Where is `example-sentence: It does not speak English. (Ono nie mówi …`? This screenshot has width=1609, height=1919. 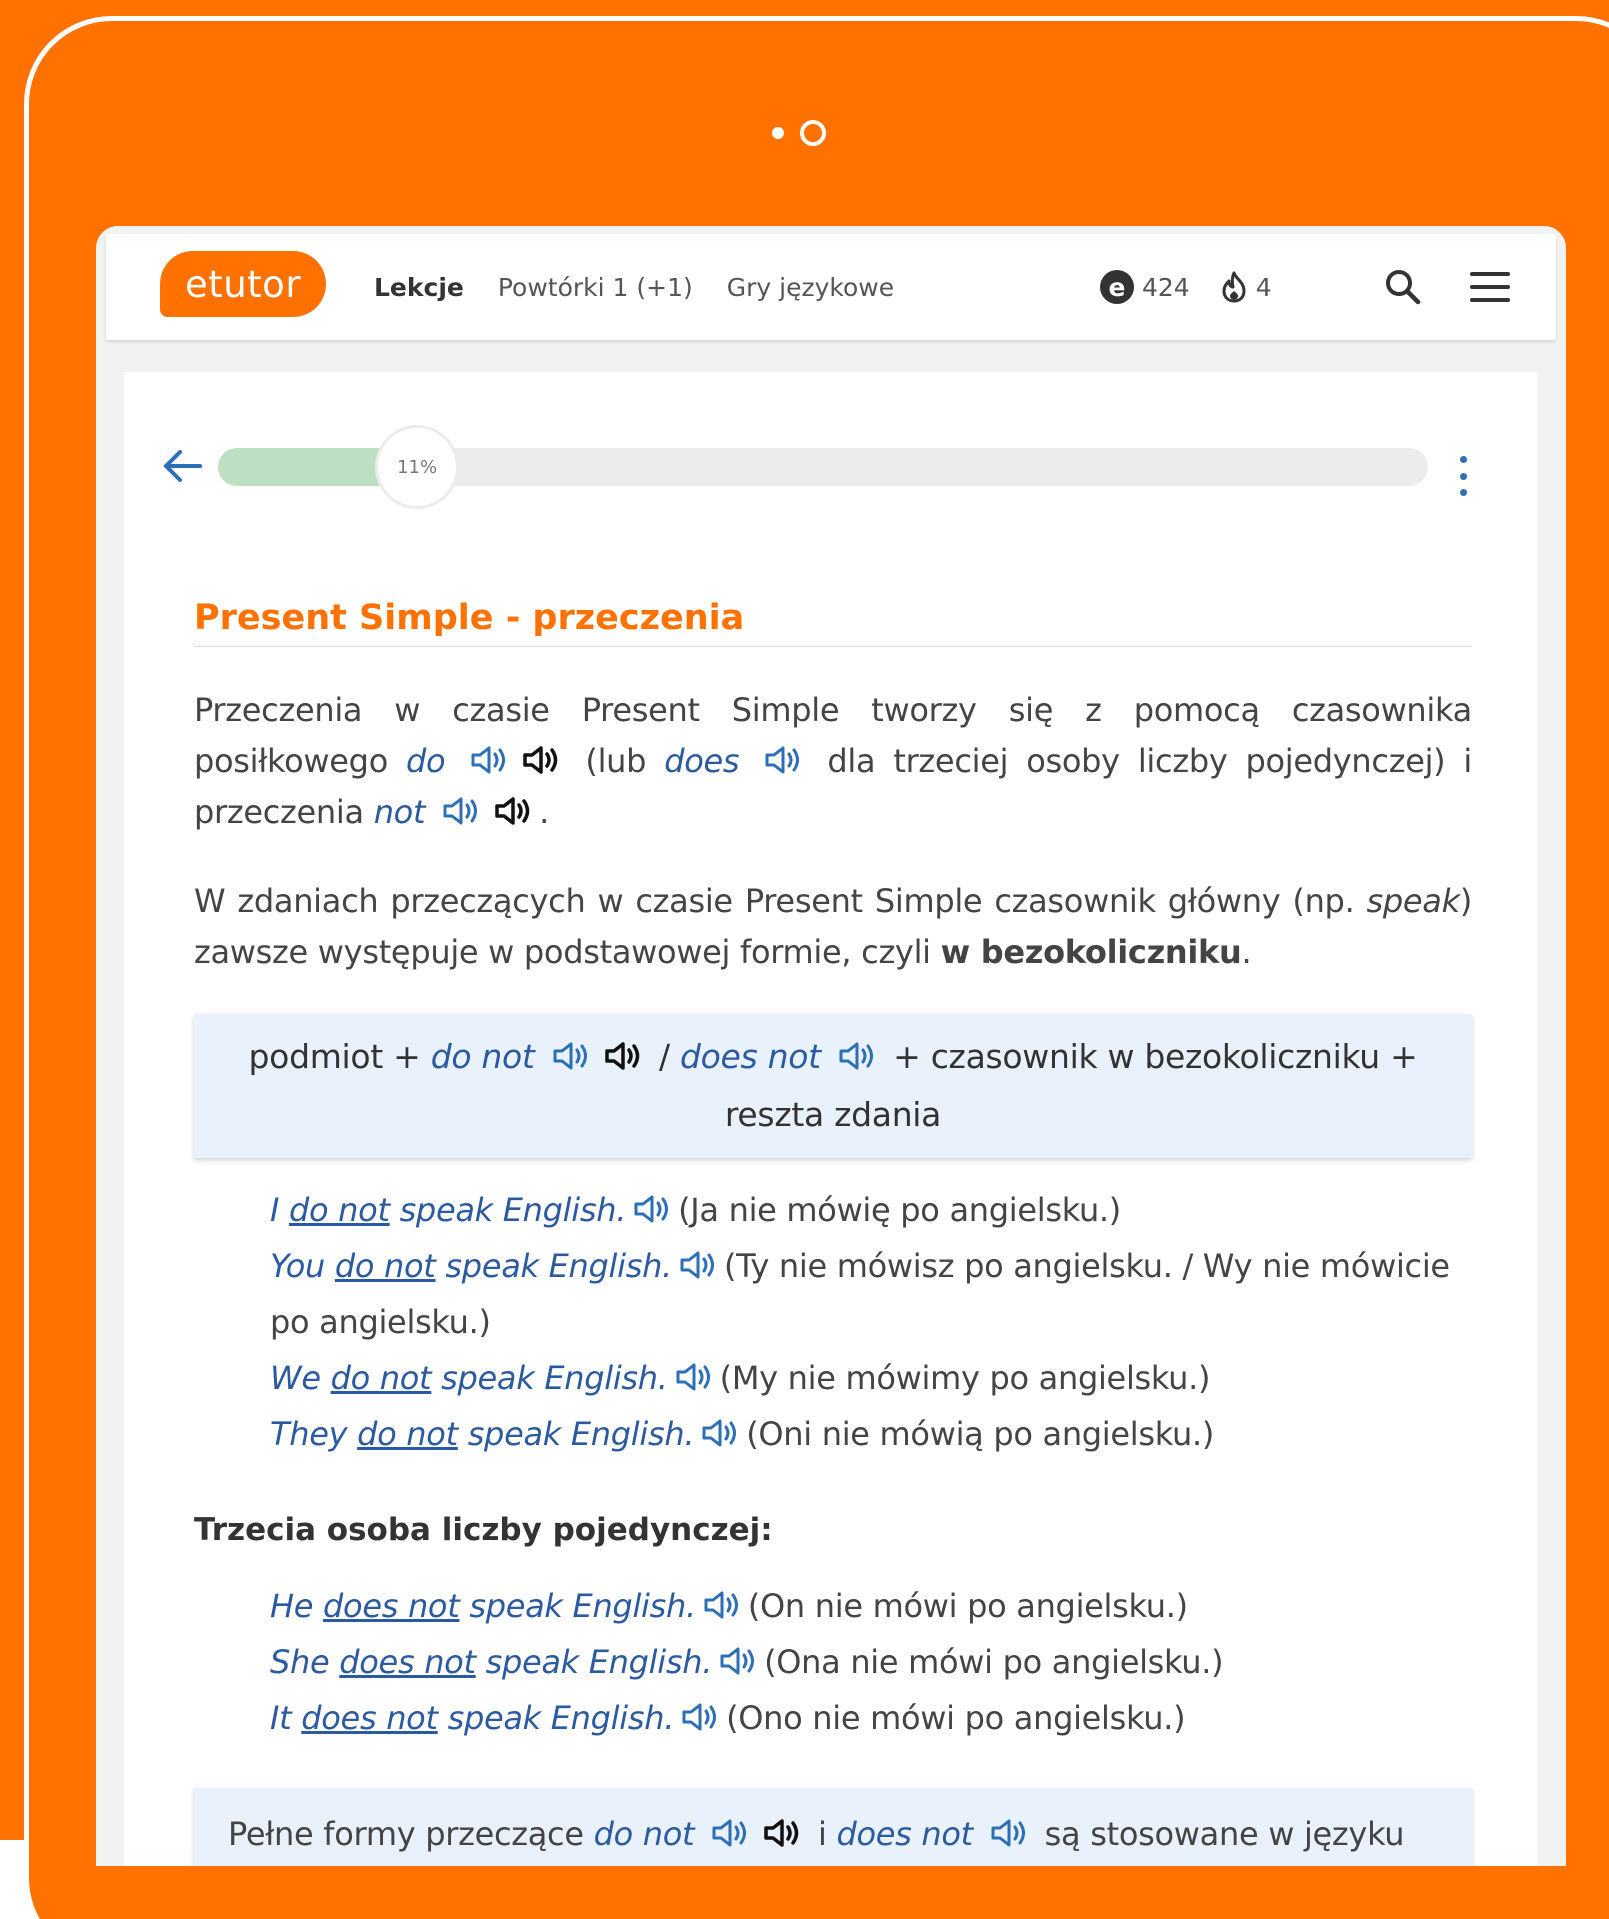
example-sentence: It does not speak English. (Ono nie mówi … is located at coordinates (728, 1718).